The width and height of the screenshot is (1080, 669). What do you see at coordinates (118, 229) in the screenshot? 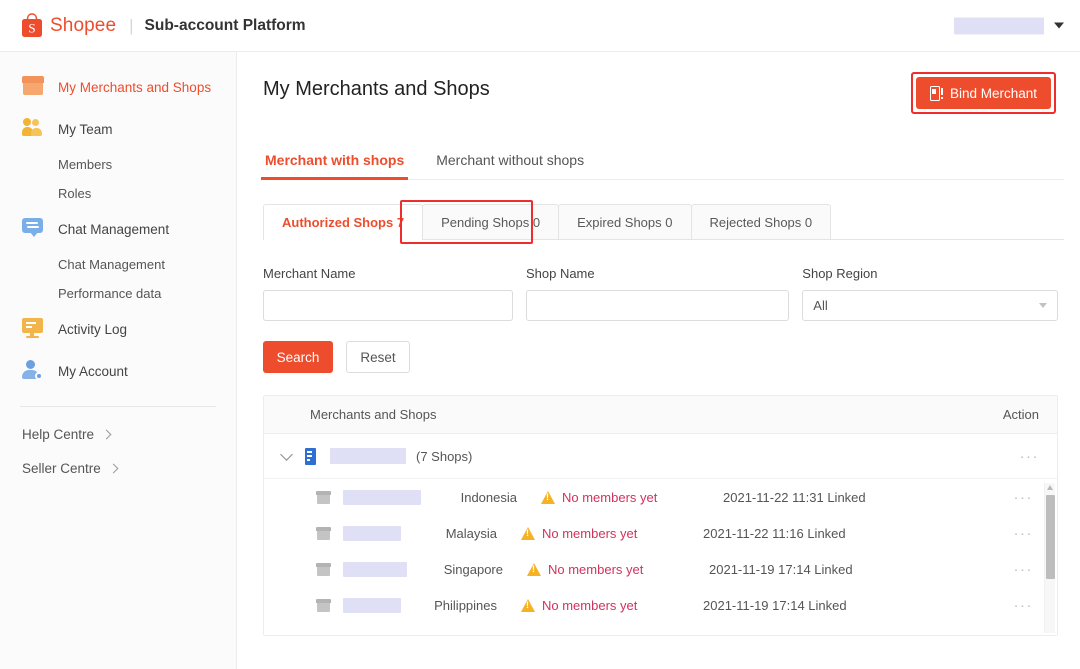
I see `sidebar-item-chat-management: Chat Management` at bounding box center [118, 229].